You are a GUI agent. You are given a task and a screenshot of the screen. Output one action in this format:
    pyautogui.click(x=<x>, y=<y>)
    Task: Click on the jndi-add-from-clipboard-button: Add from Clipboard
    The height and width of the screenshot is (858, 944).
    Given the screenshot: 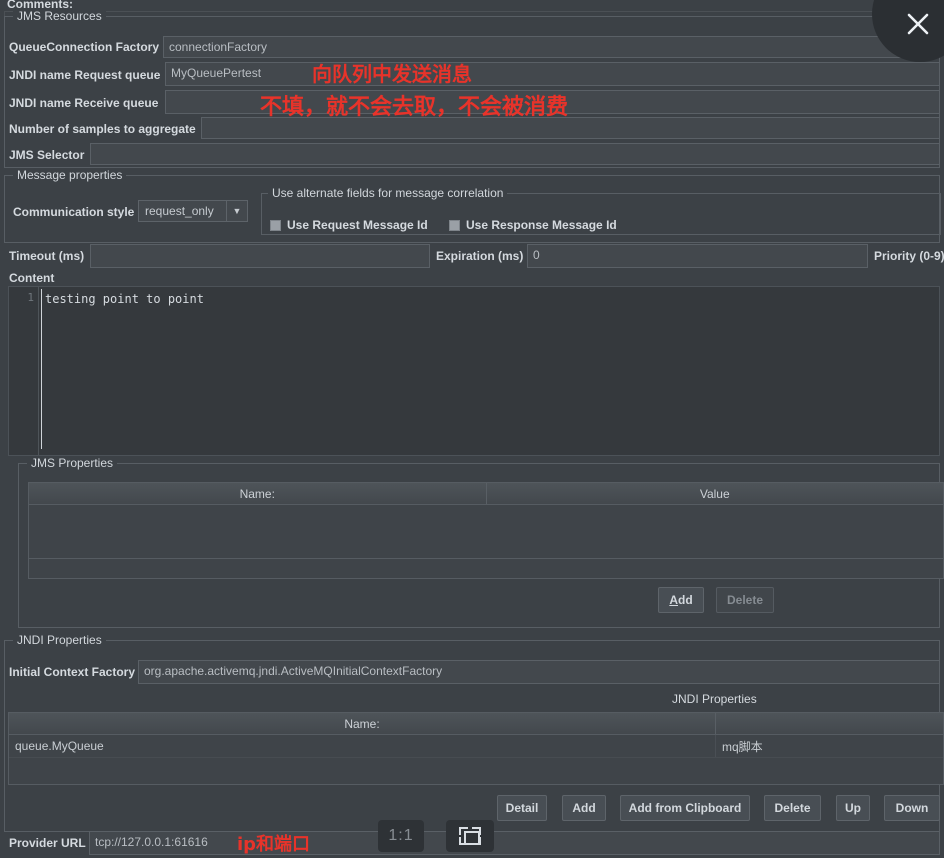 What is the action you would take?
    pyautogui.click(x=685, y=808)
    